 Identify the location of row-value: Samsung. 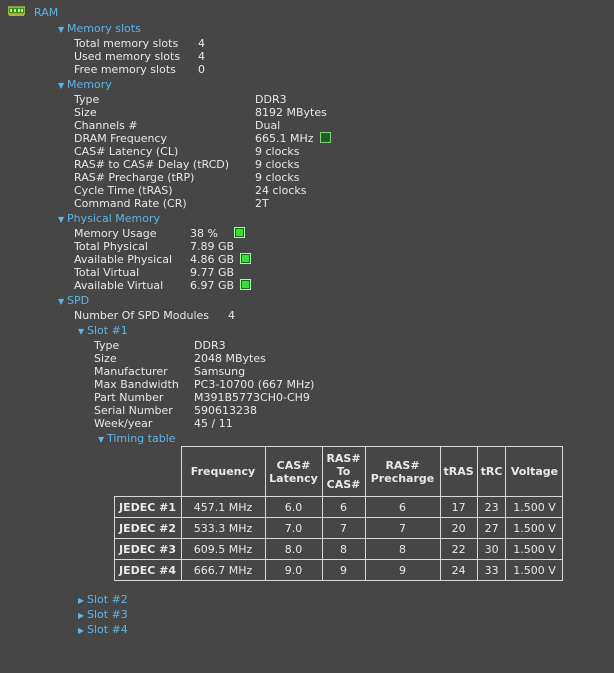
(220, 371).